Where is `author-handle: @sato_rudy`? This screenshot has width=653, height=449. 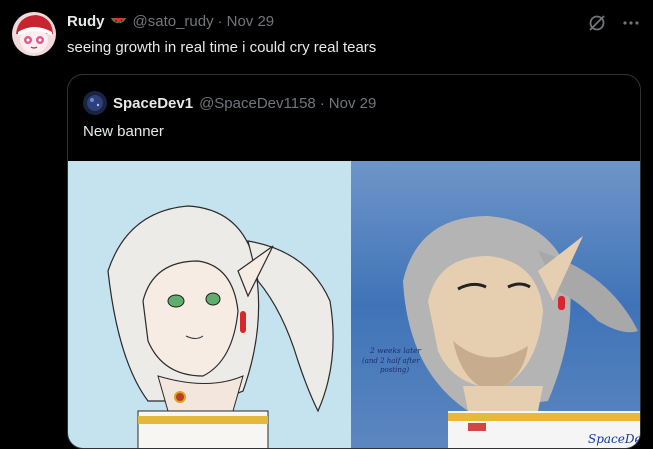 author-handle: @sato_rudy is located at coordinates (173, 21).